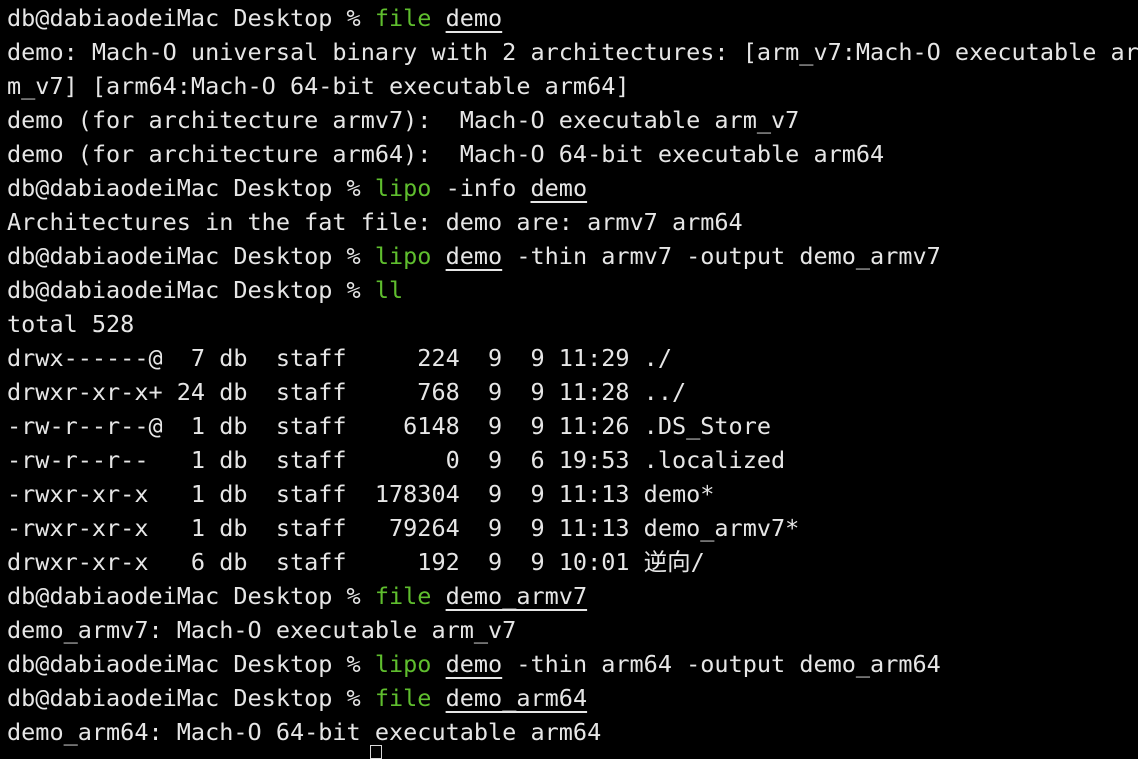  What do you see at coordinates (516, 596) in the screenshot?
I see `file-argument: demo_armv7` at bounding box center [516, 596].